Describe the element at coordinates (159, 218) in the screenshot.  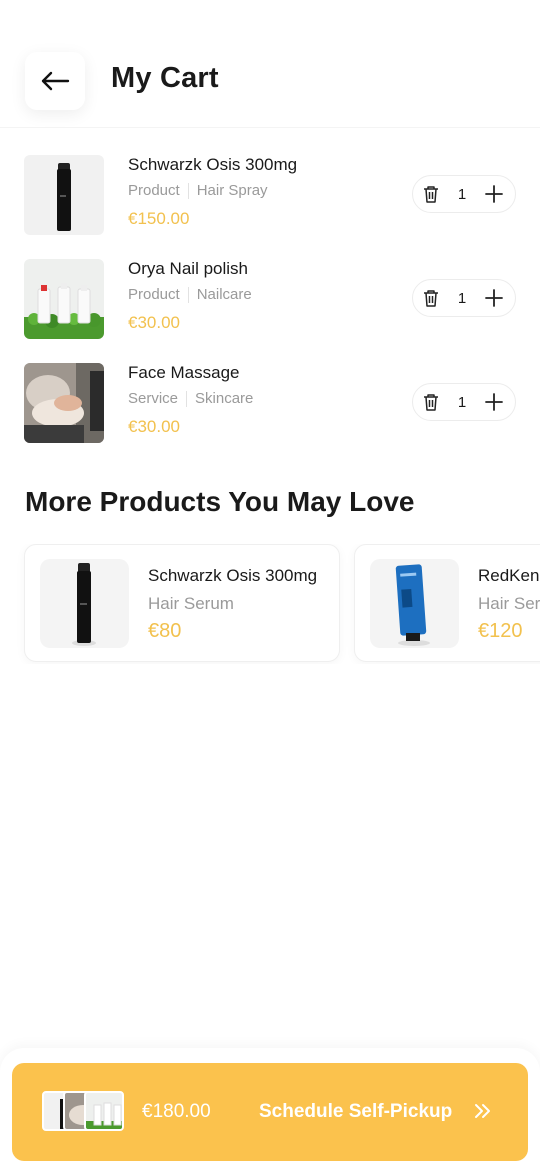
I see `item-price: €150.00` at that location.